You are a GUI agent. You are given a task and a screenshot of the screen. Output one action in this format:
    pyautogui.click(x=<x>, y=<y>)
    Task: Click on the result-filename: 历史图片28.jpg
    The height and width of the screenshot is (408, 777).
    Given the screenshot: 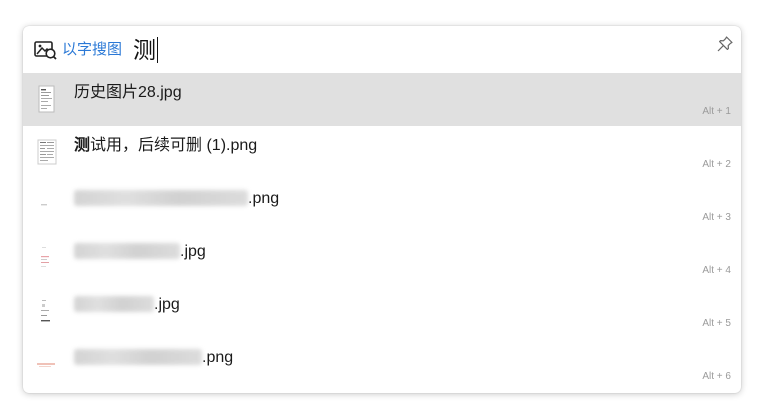 What is the action you would take?
    pyautogui.click(x=128, y=92)
    